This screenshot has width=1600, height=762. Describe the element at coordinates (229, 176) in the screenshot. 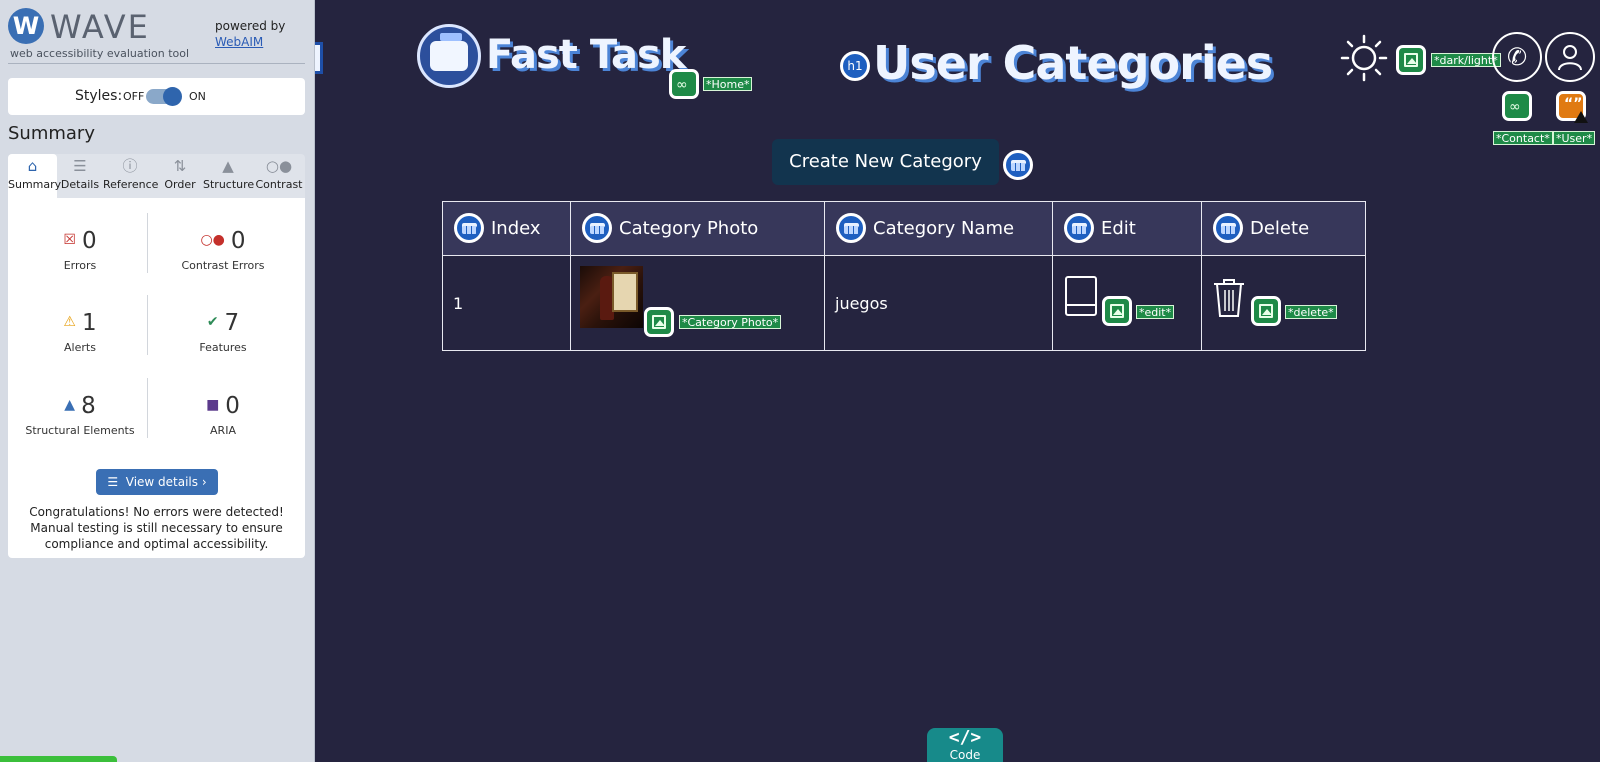

I see `tab-structure: ▲ Structure` at that location.